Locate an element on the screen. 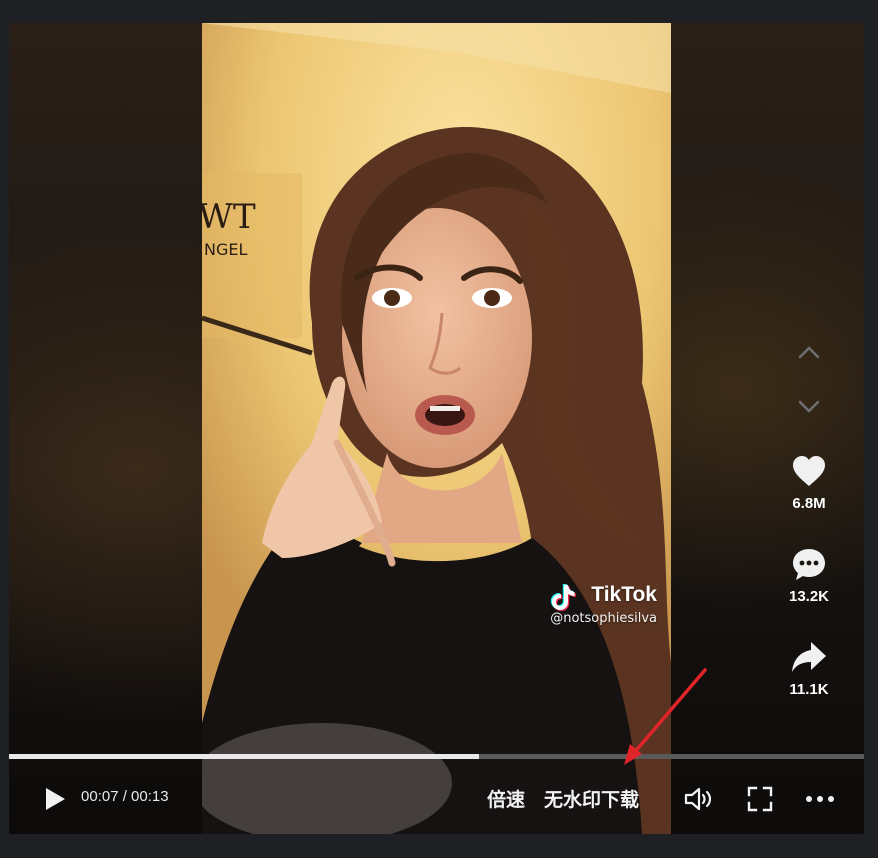 This screenshot has height=858, width=878. previous-video-button is located at coordinates (809, 352).